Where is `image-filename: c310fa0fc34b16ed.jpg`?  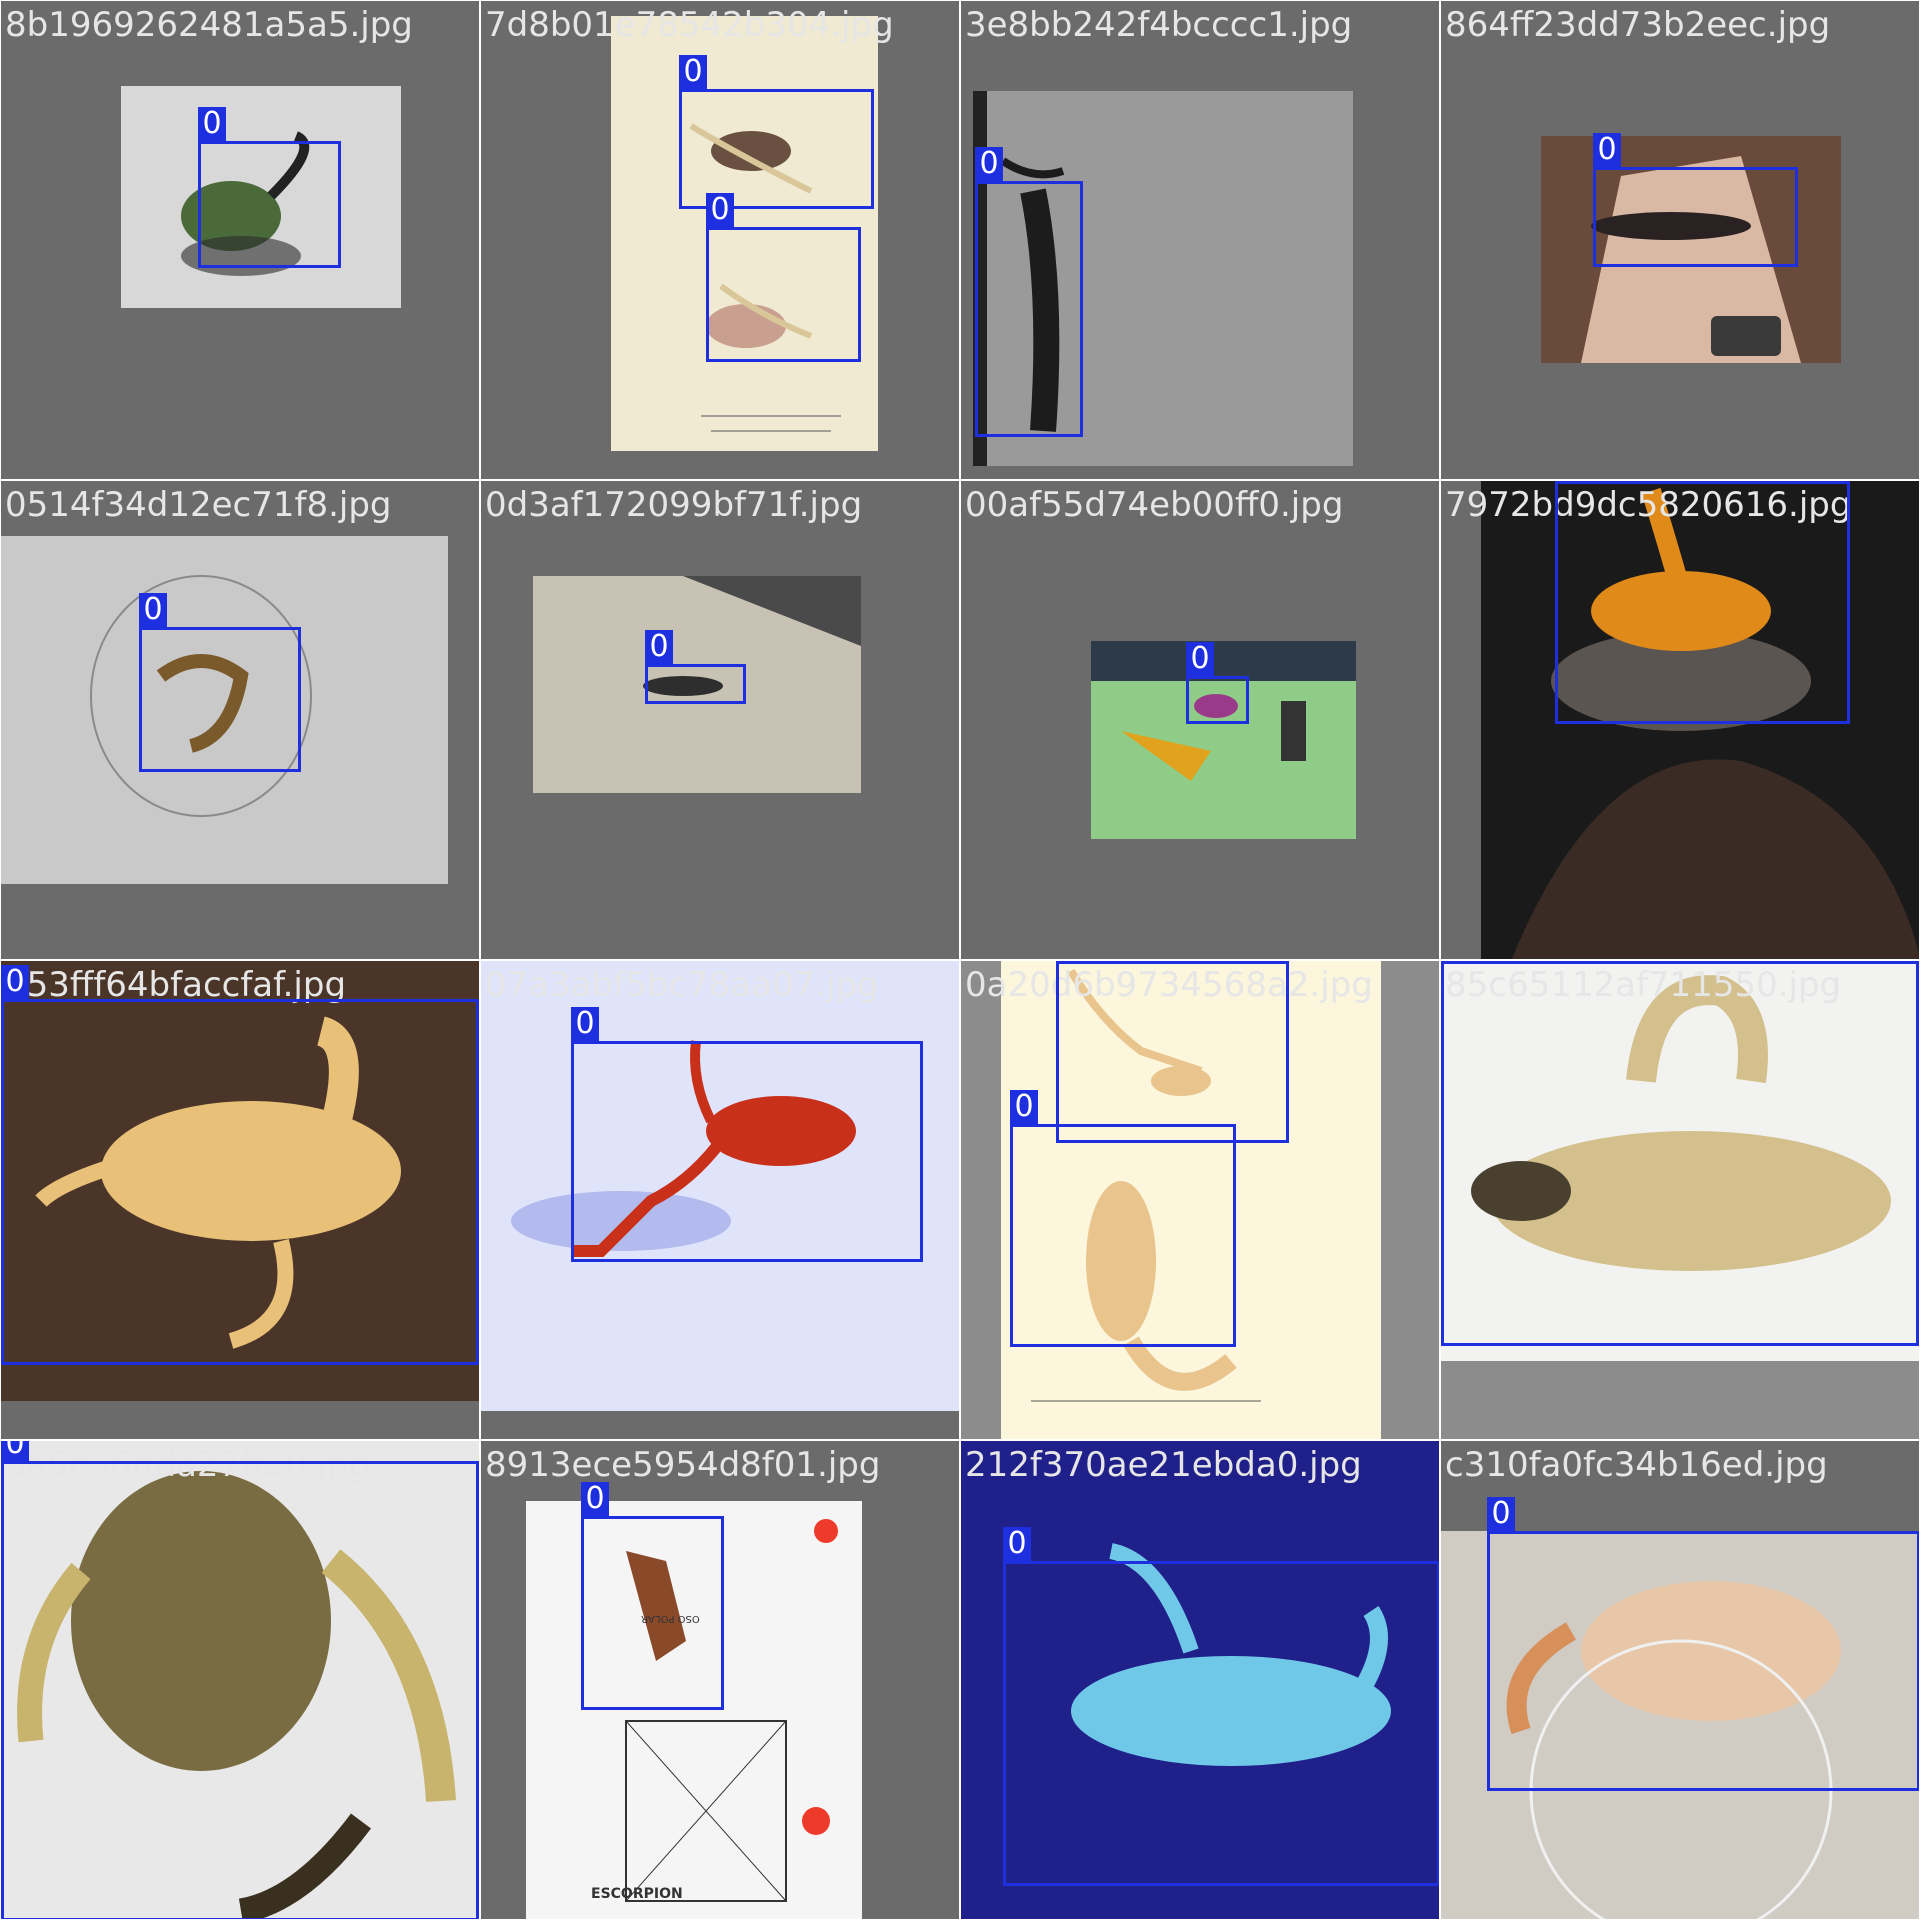 image-filename: c310fa0fc34b16ed.jpg is located at coordinates (1636, 1465).